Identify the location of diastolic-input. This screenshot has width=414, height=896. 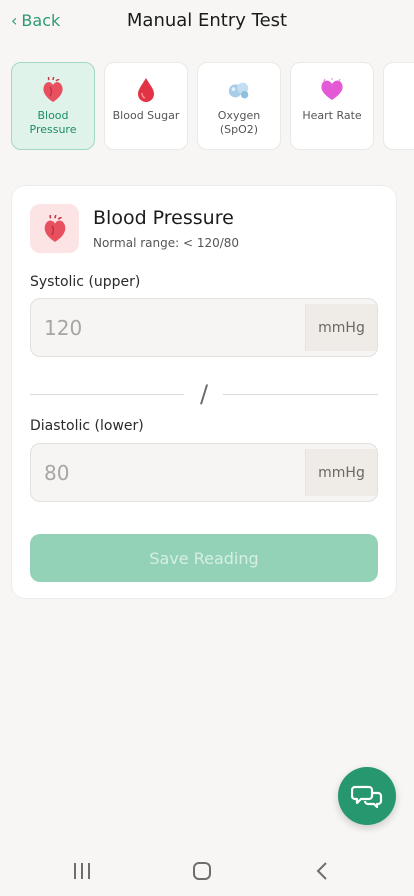
(168, 472).